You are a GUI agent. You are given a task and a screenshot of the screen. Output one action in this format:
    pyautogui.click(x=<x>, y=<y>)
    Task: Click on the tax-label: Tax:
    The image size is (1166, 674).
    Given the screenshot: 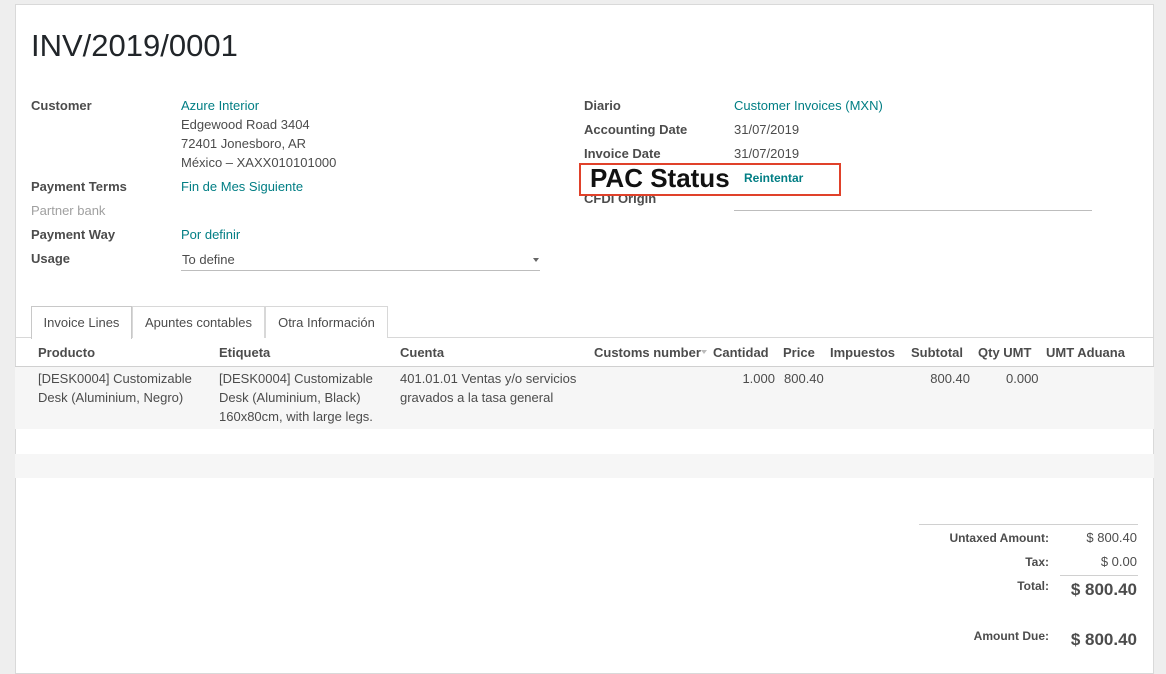 What is the action you would take?
    pyautogui.click(x=1037, y=562)
    